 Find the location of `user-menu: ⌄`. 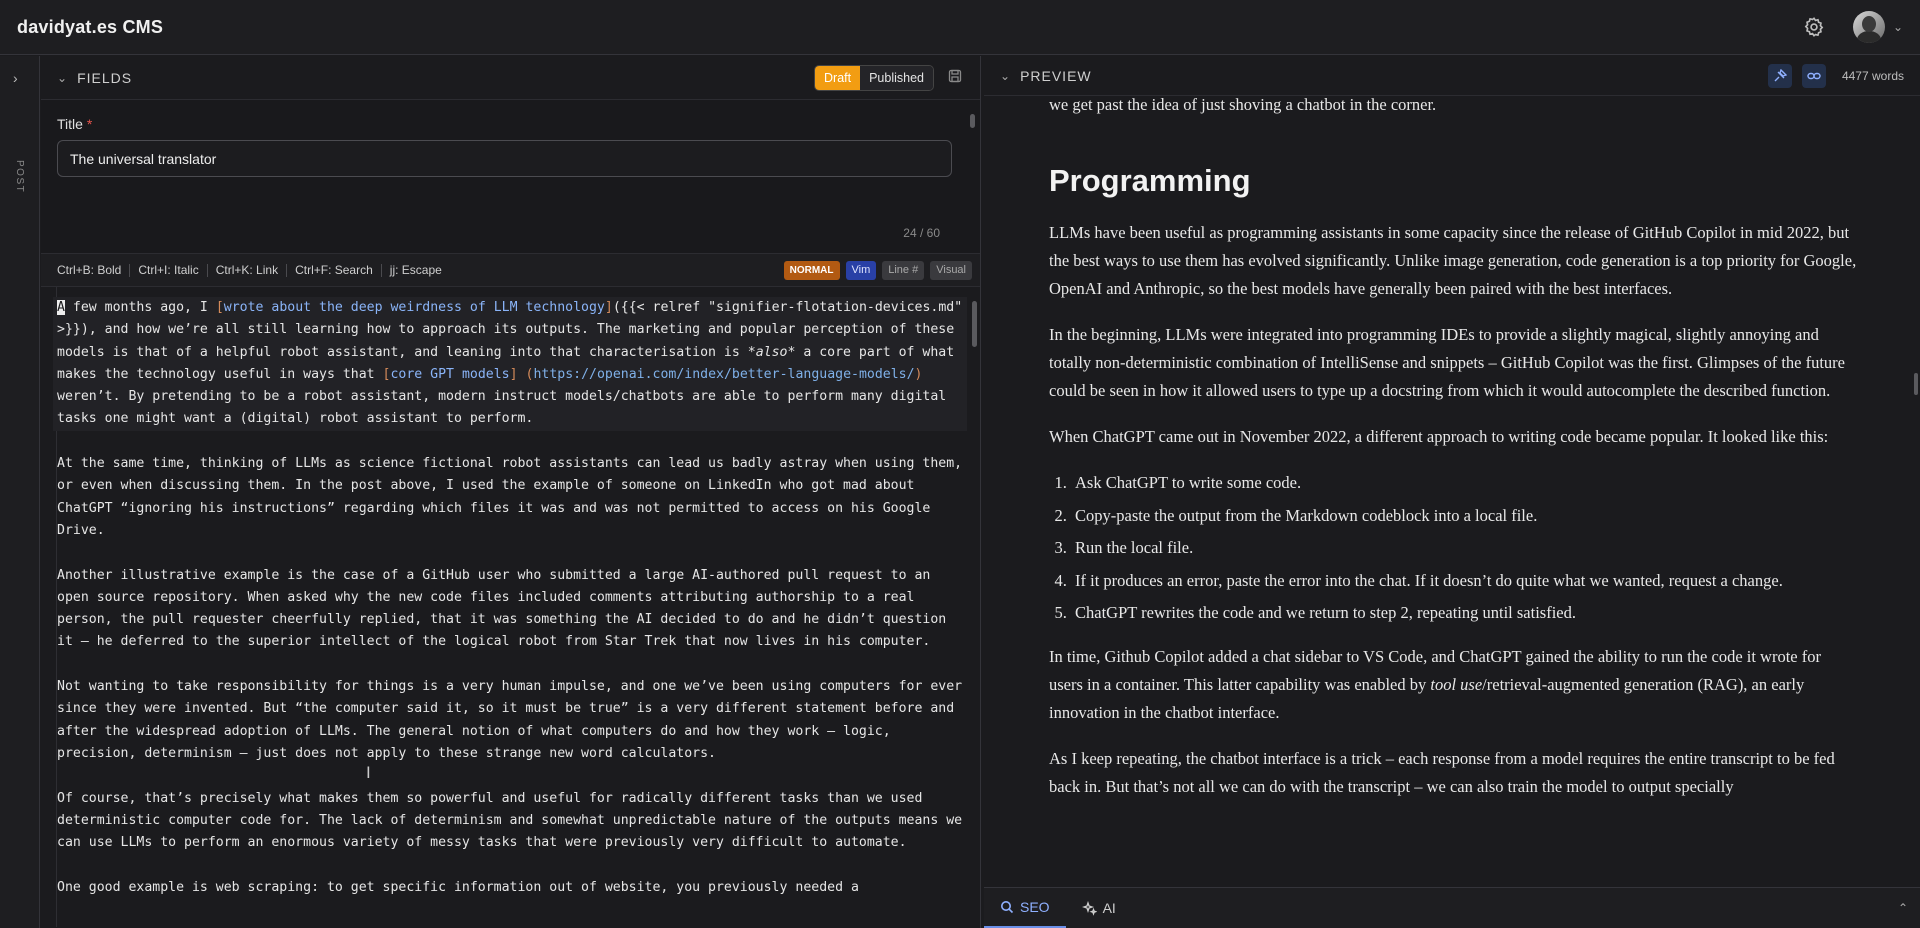

user-menu: ⌄ is located at coordinates (1877, 27).